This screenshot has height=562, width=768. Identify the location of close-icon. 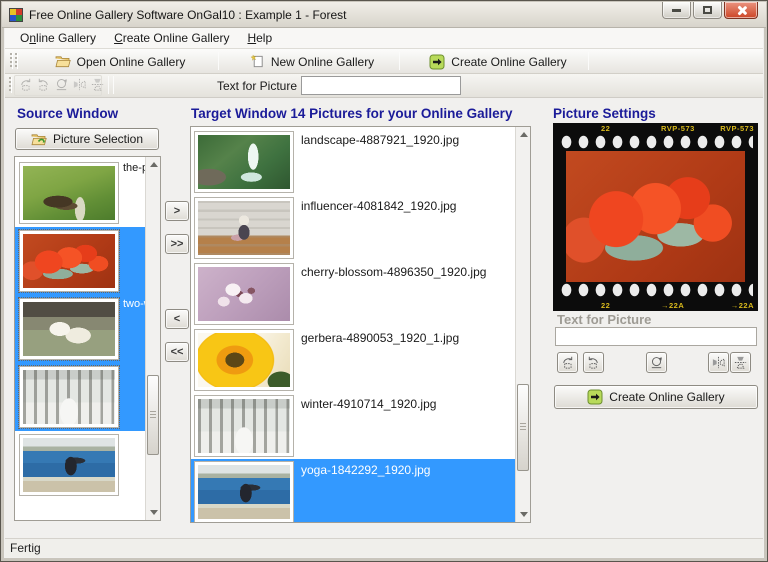
(741, 10).